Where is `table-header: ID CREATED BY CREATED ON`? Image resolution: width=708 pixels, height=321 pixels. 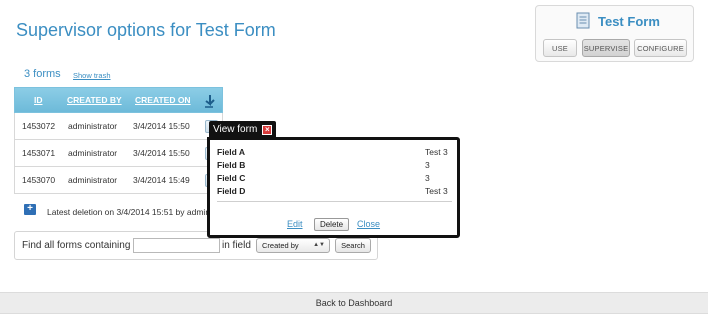
table-header: ID CREATED BY CREATED ON is located at coordinates (118, 100).